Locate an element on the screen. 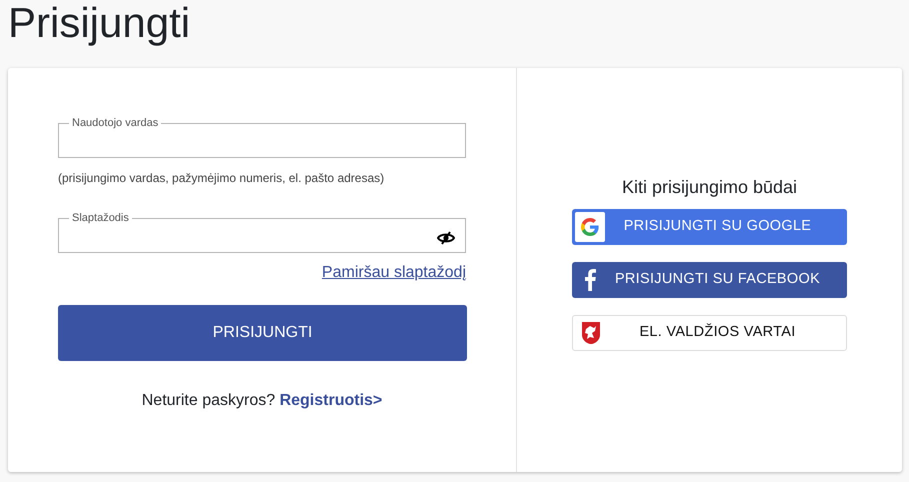 This screenshot has width=909, height=482. username-field: Naudotojo vardas is located at coordinates (262, 138).